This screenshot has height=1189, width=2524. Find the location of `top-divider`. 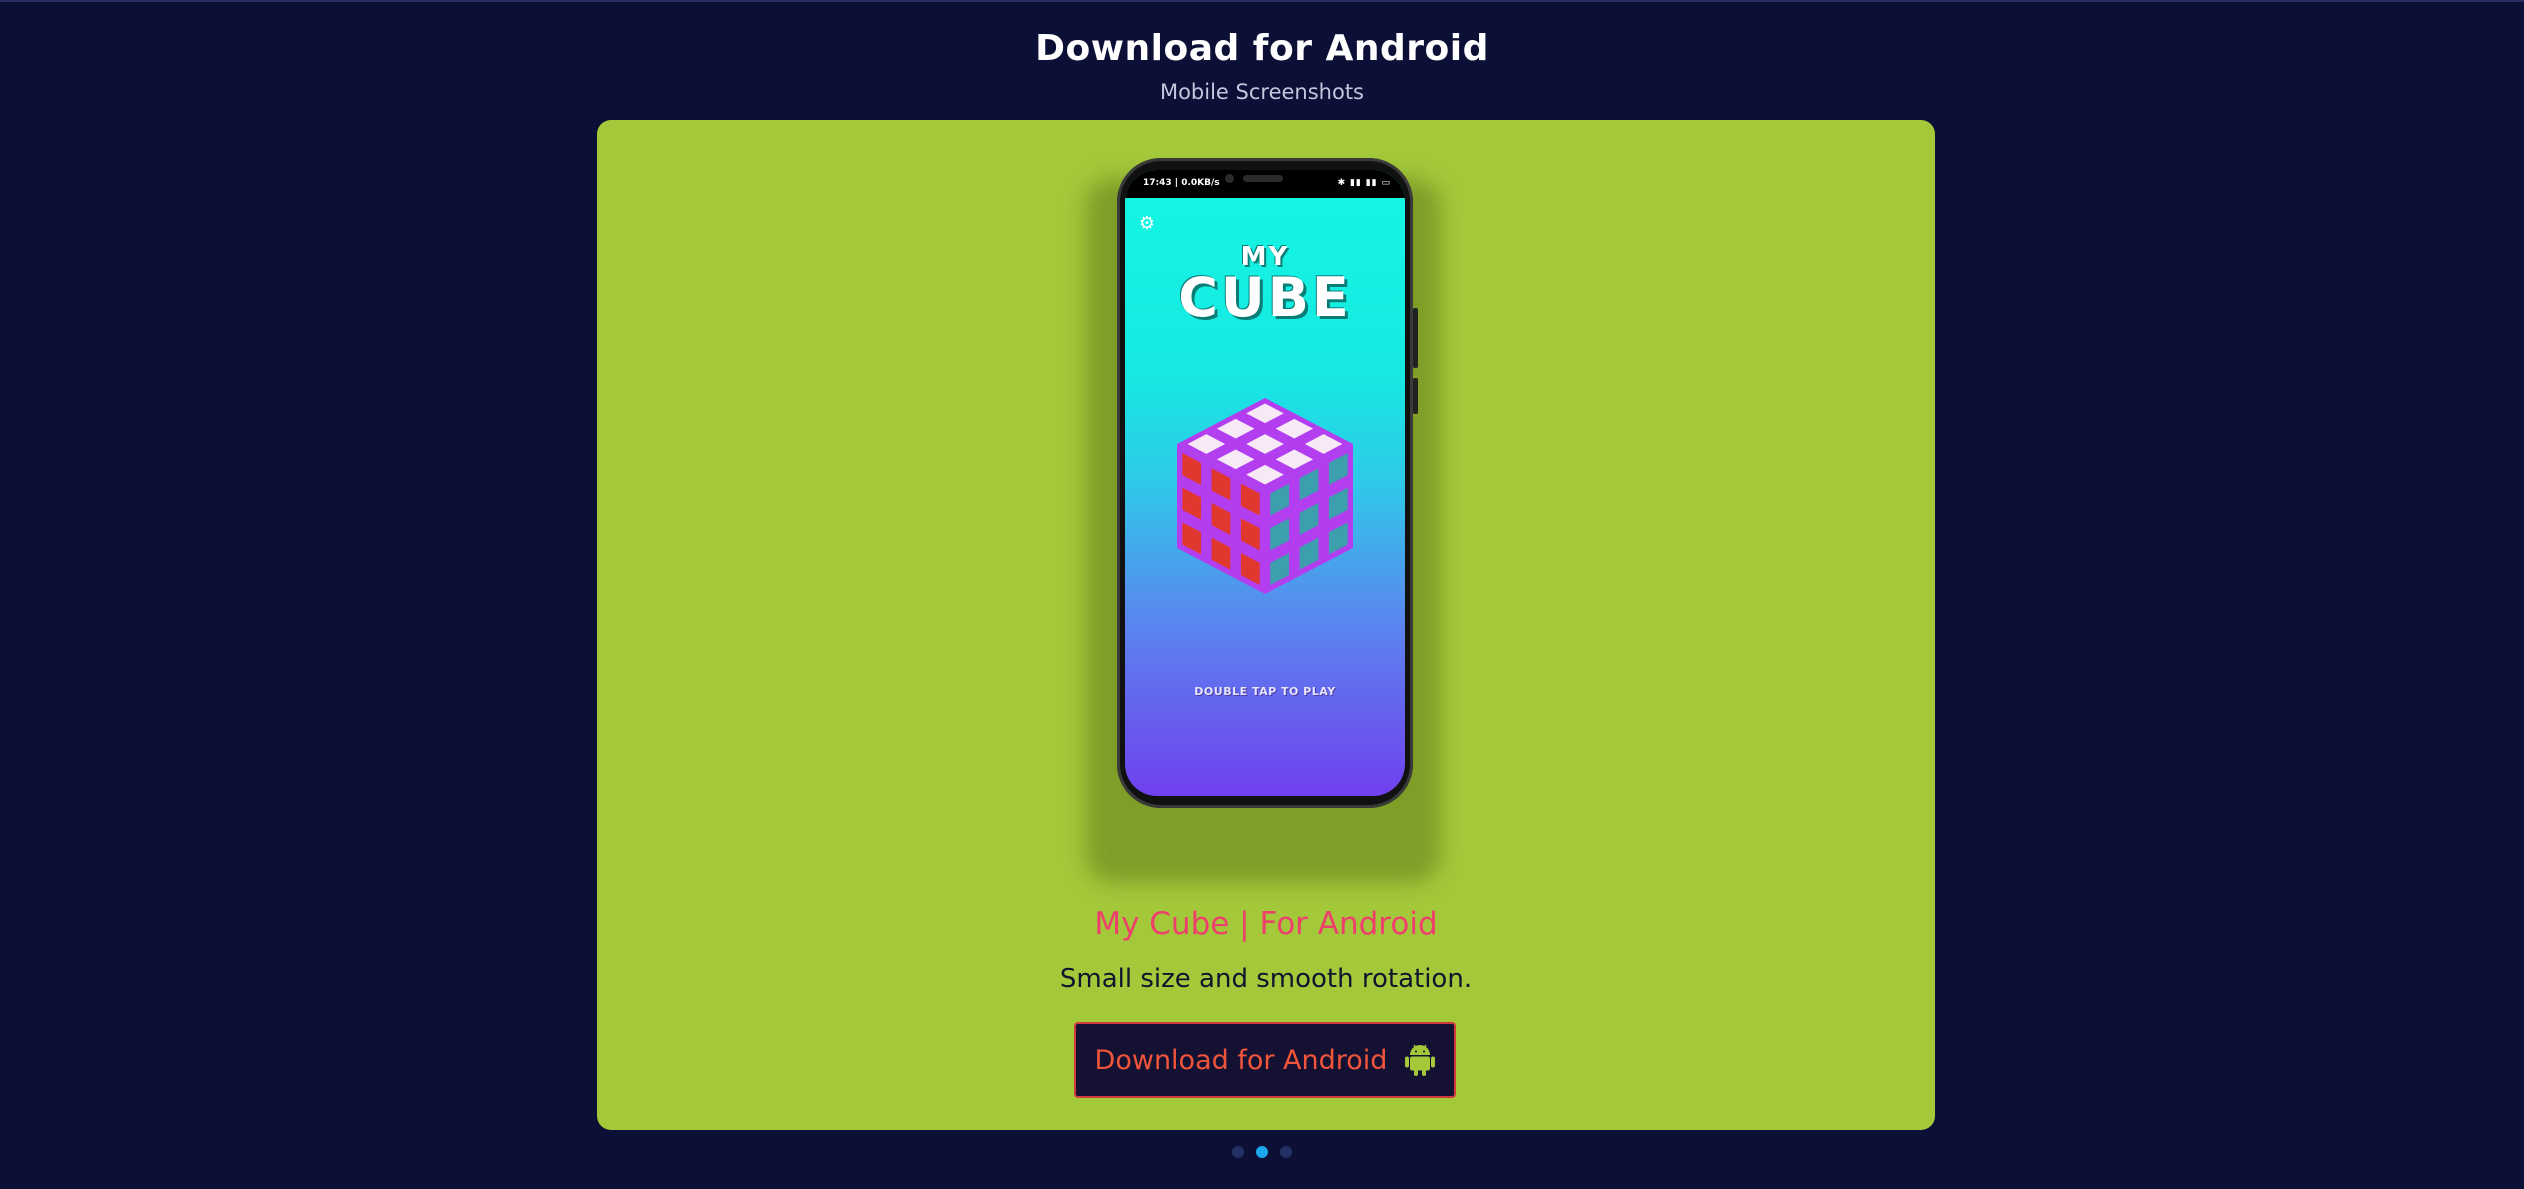

top-divider is located at coordinates (1262, 1).